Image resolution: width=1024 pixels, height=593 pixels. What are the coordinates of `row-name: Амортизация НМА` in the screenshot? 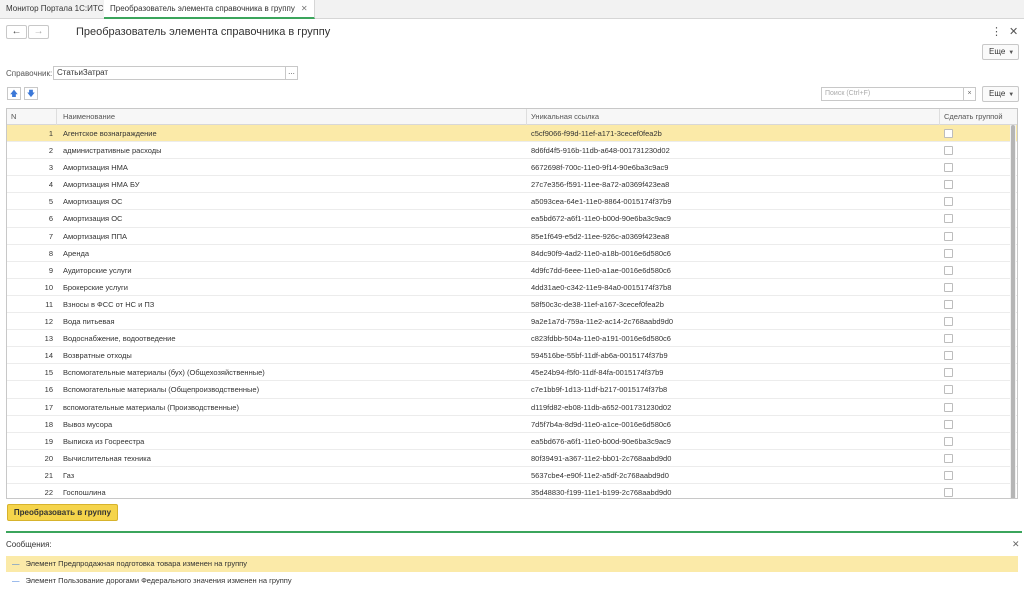 It's located at (95, 168).